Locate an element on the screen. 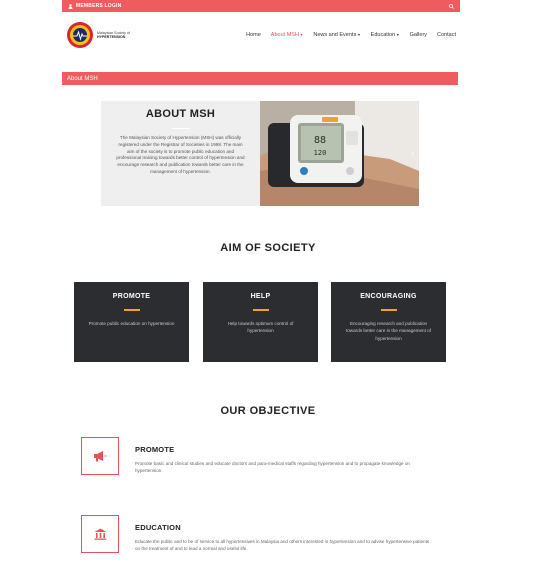 This screenshot has height=581, width=536. logo-text: Malaysian Society of HYPERTENSION is located at coordinates (113, 35).